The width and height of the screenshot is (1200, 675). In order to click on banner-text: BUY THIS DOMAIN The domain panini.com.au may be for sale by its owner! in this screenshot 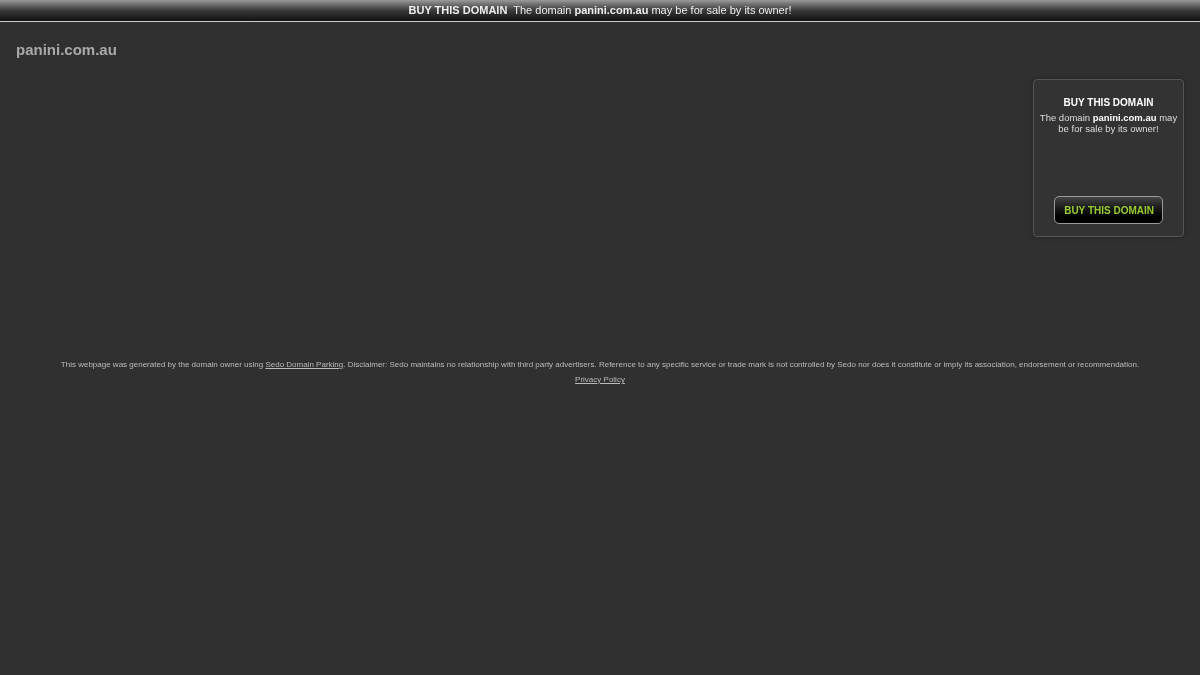, I will do `click(600, 11)`.